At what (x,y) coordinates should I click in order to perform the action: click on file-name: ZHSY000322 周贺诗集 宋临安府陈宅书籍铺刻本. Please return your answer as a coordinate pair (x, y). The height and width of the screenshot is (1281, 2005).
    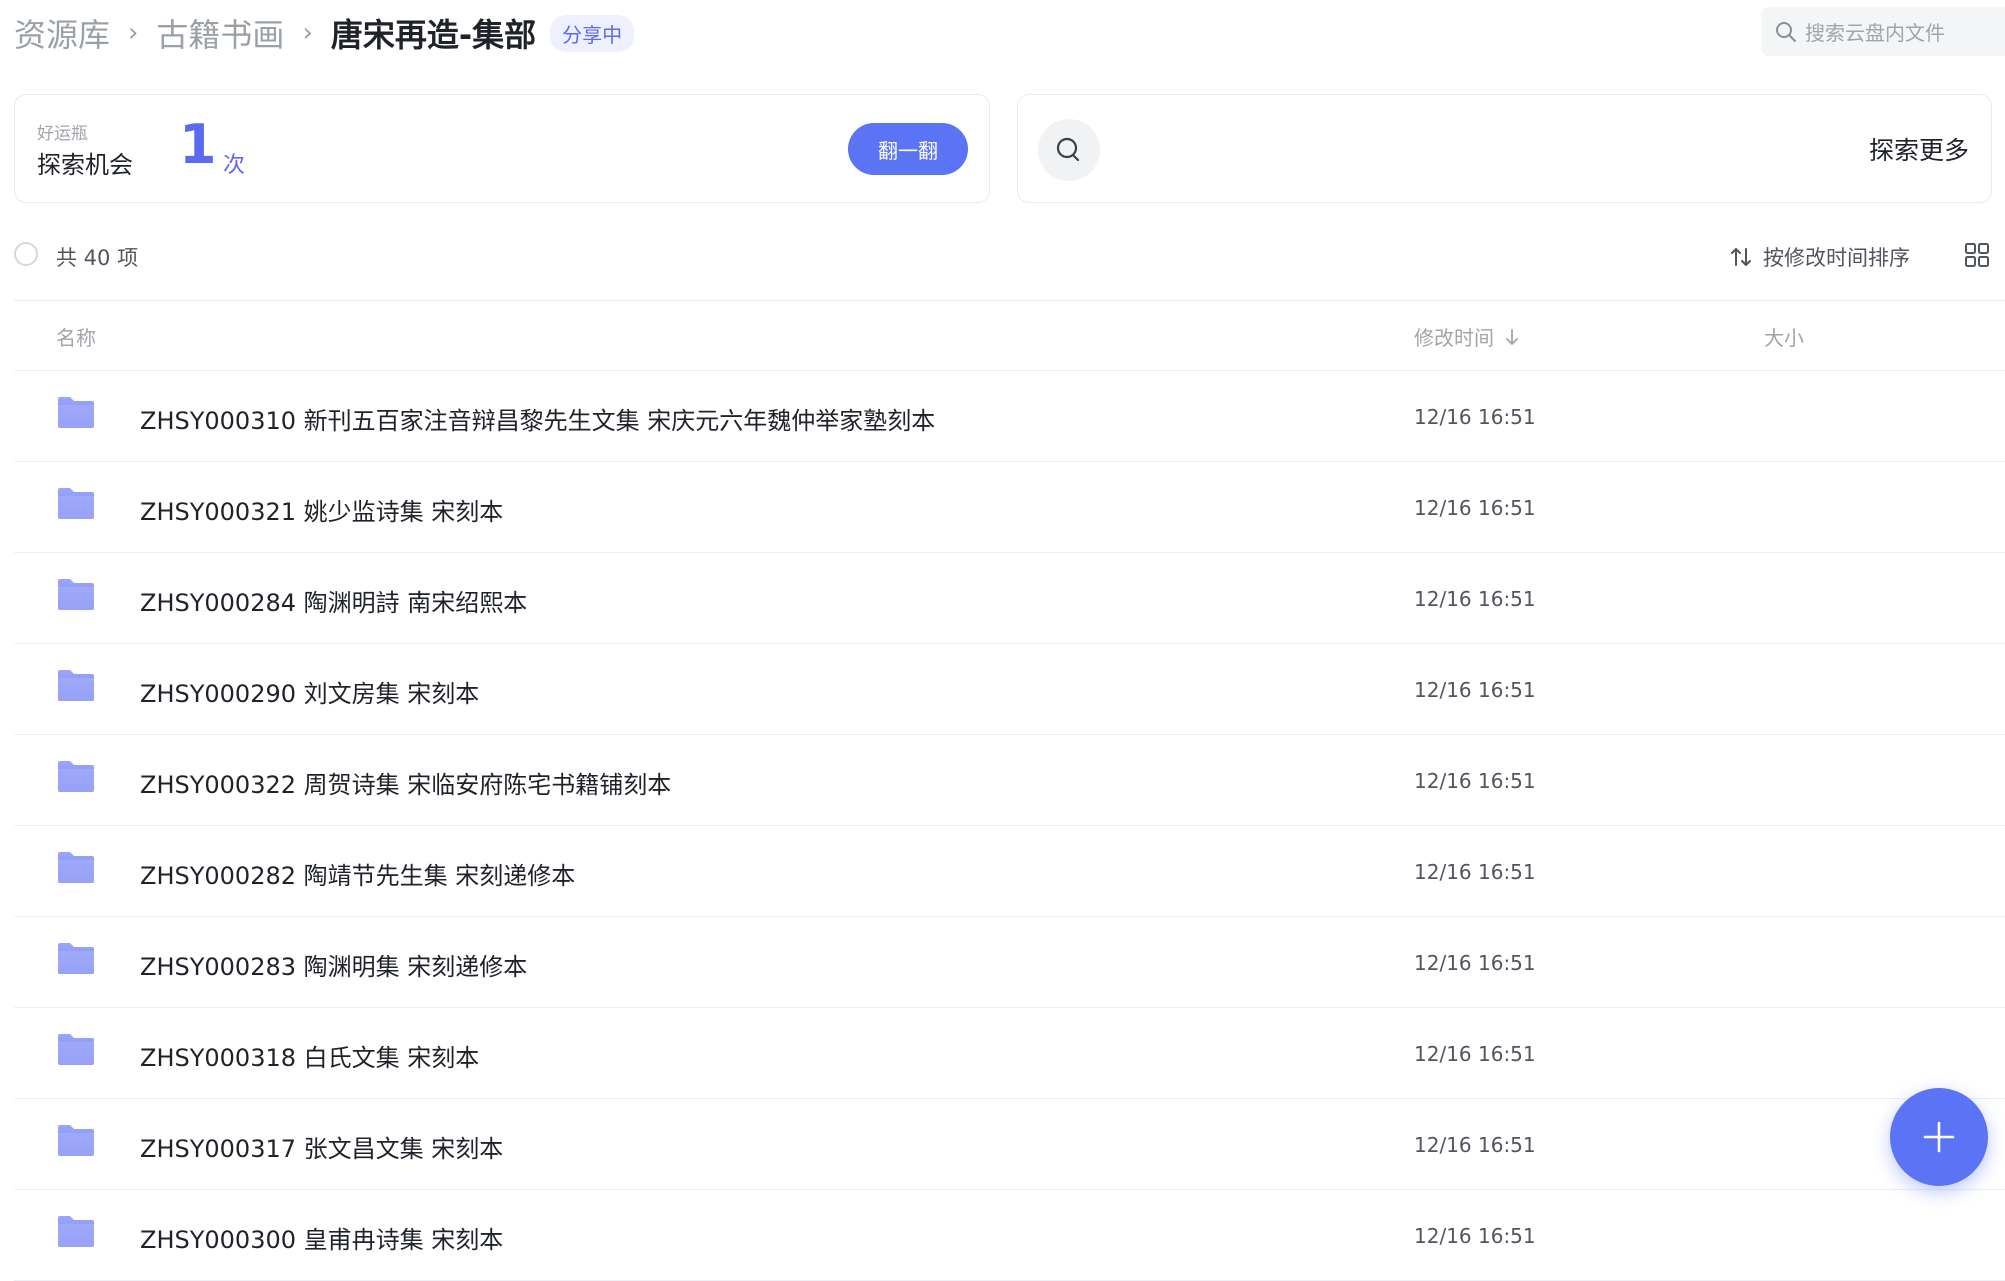
    Looking at the image, I should click on (405, 782).